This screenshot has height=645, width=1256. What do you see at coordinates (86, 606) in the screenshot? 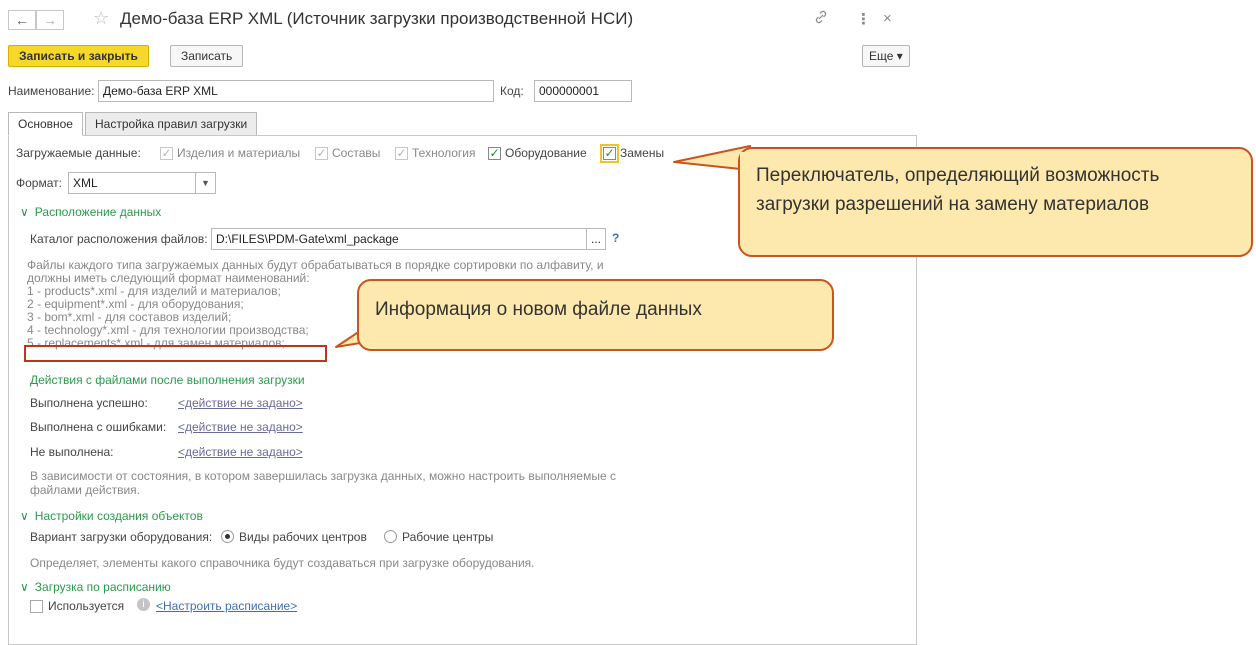
I see `schedule-used-label: Используется` at bounding box center [86, 606].